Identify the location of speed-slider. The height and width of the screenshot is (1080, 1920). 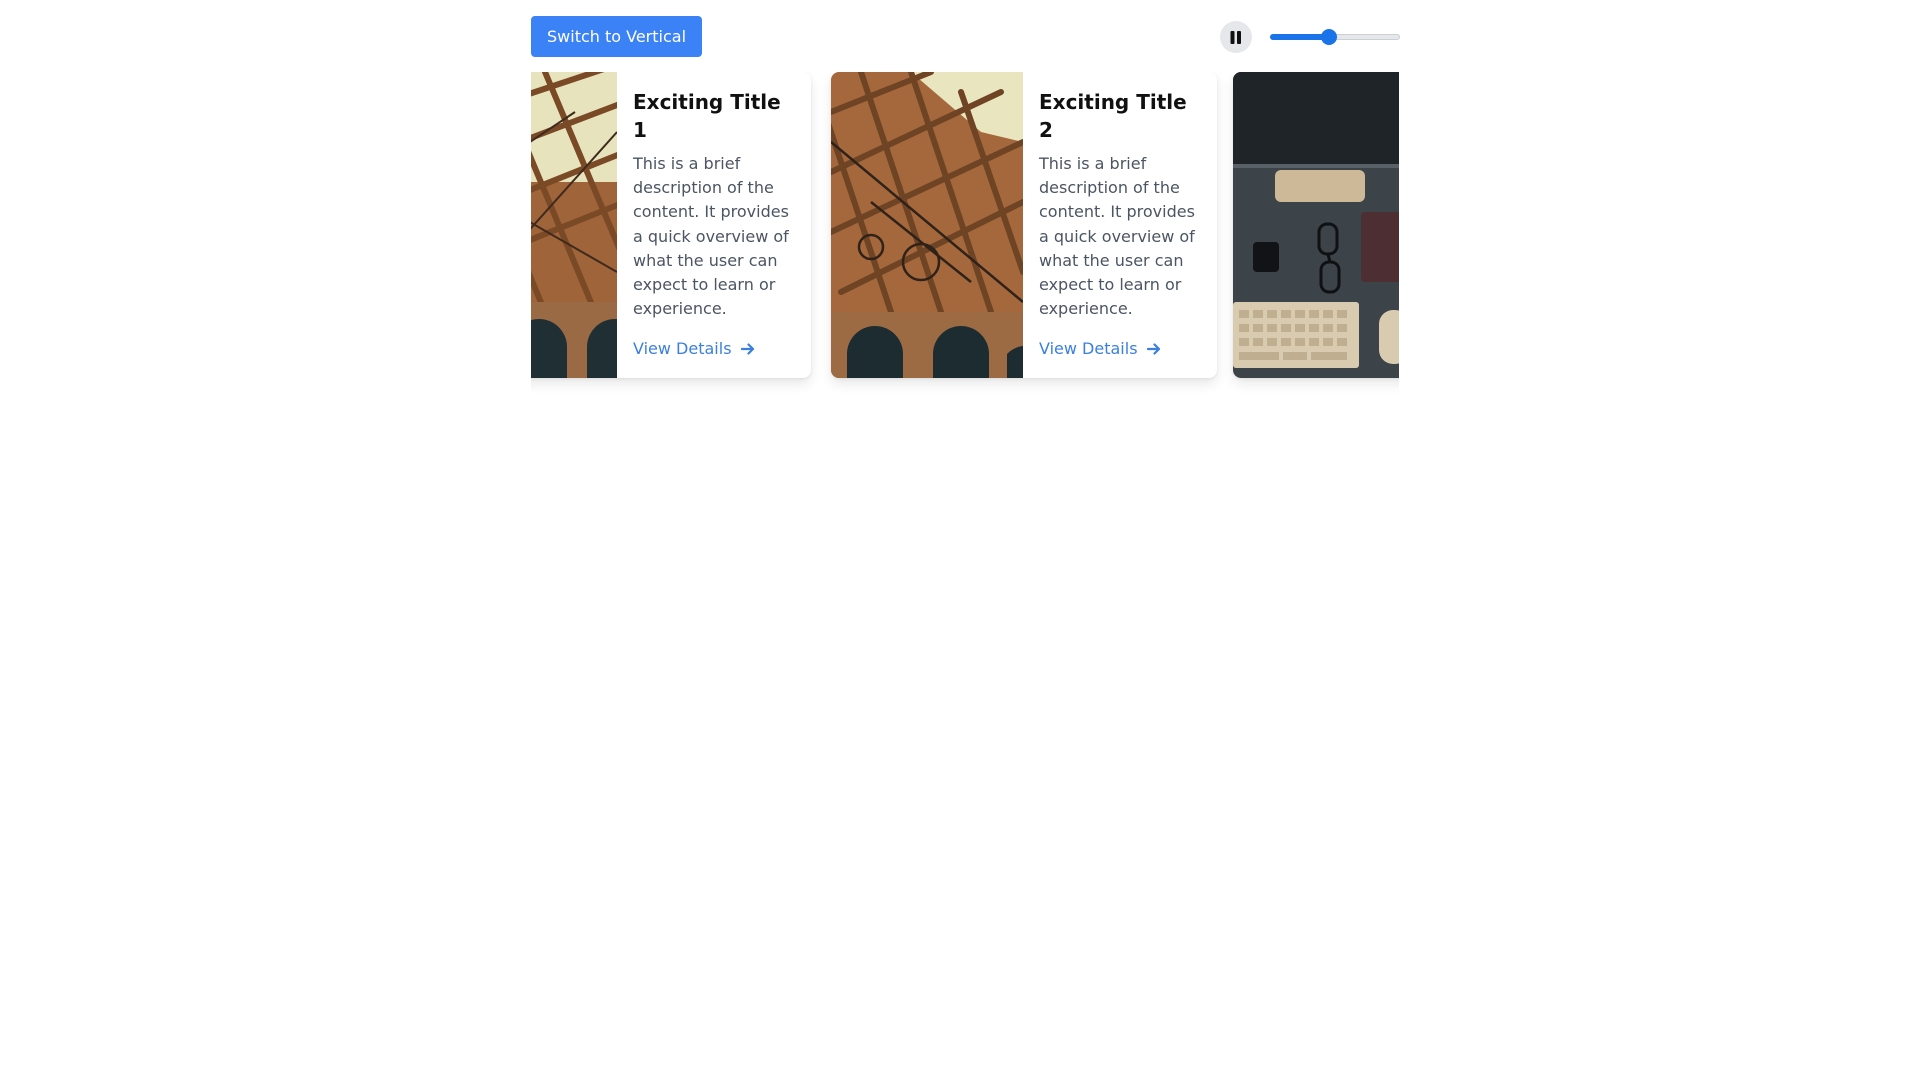
(1335, 37).